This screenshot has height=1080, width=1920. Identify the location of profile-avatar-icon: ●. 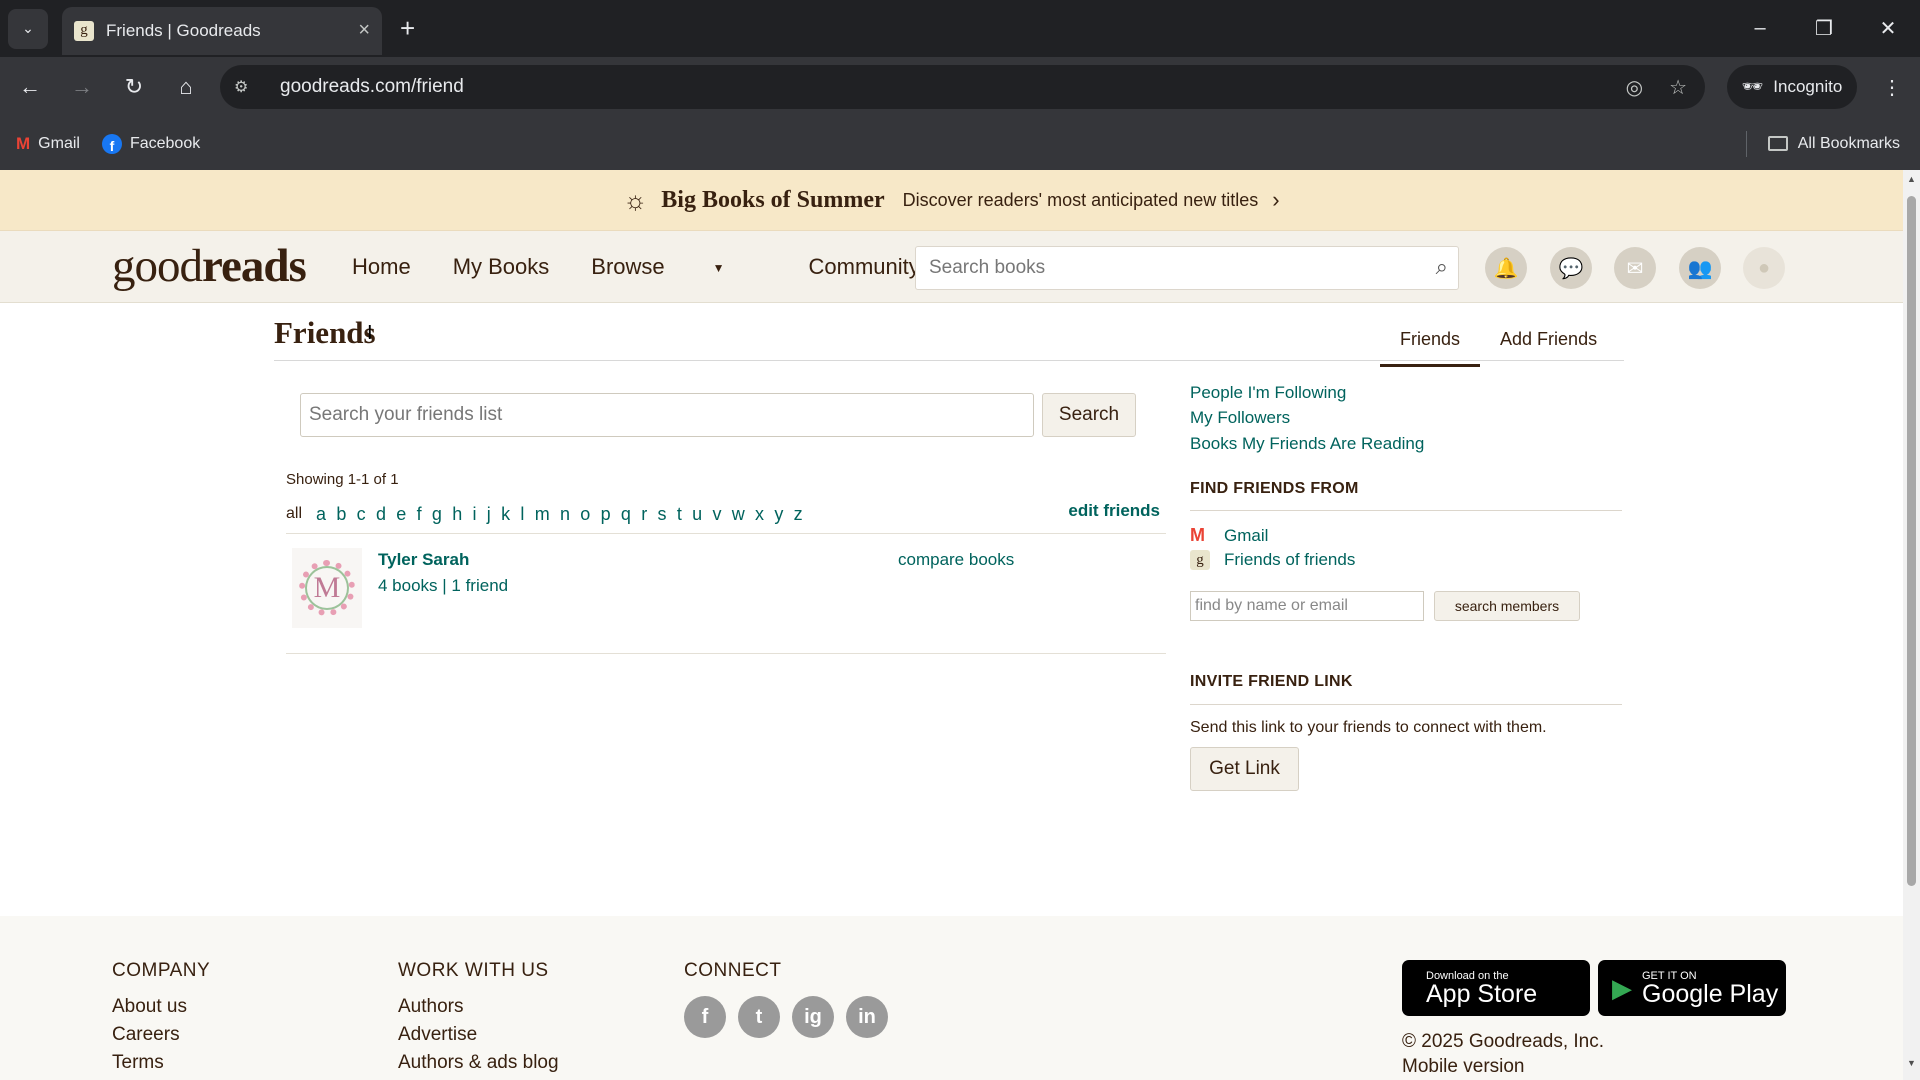
(1764, 268).